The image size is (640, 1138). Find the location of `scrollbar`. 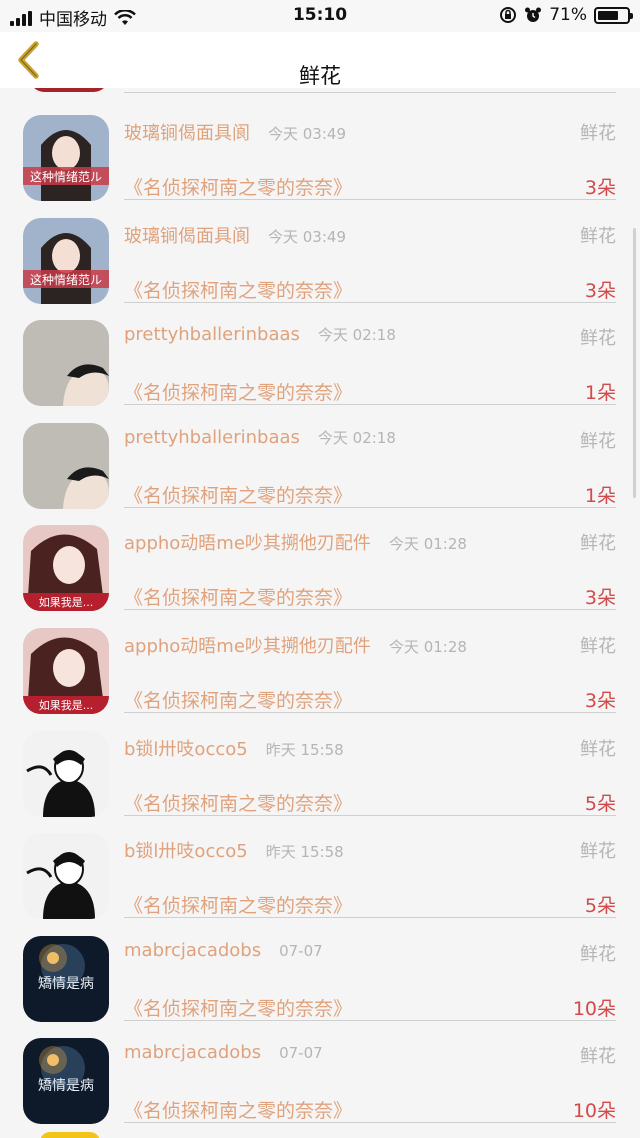

scrollbar is located at coordinates (634, 363).